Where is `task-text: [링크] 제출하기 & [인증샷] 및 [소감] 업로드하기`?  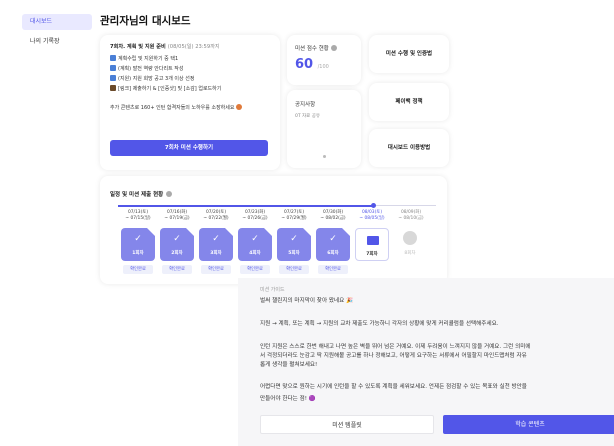 task-text: [링크] 제출하기 & [인증샷] 및 [소감] 업로드하기 is located at coordinates (170, 89).